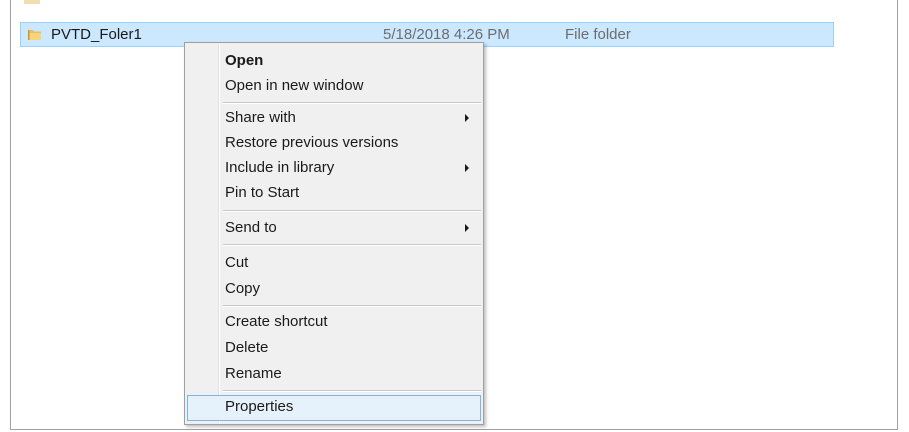 The width and height of the screenshot is (909, 432). I want to click on menu-item-restore-previous-versions: Restore previous versions, so click(334, 143).